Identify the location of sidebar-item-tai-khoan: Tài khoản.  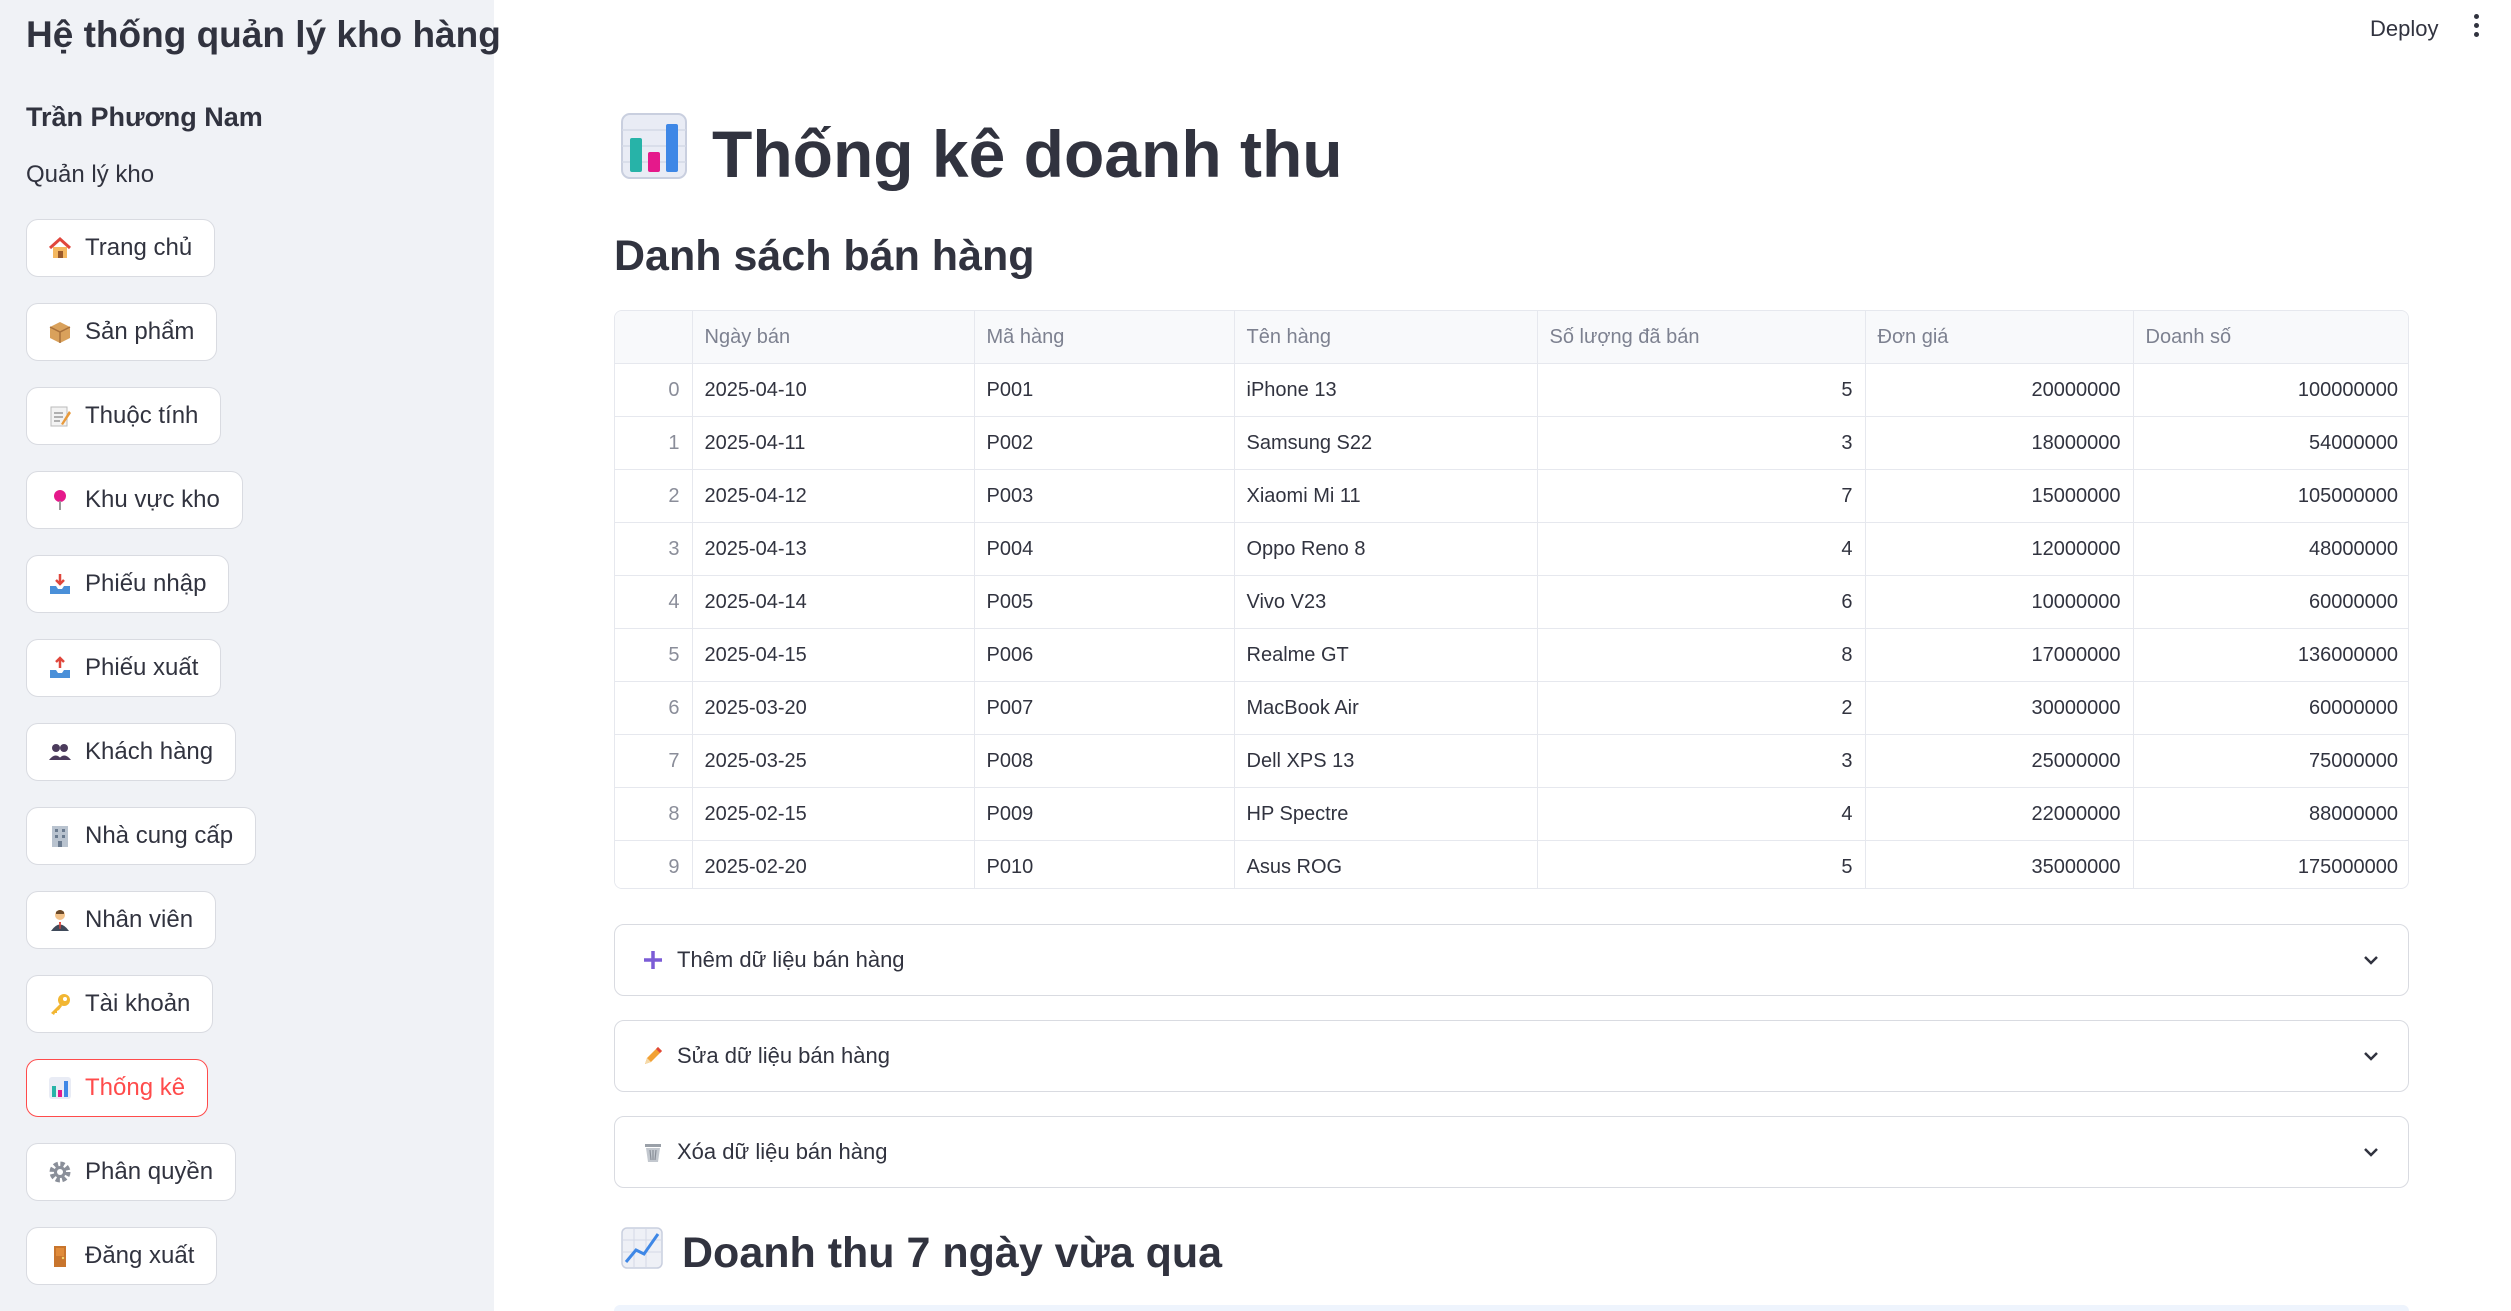
(120, 1004).